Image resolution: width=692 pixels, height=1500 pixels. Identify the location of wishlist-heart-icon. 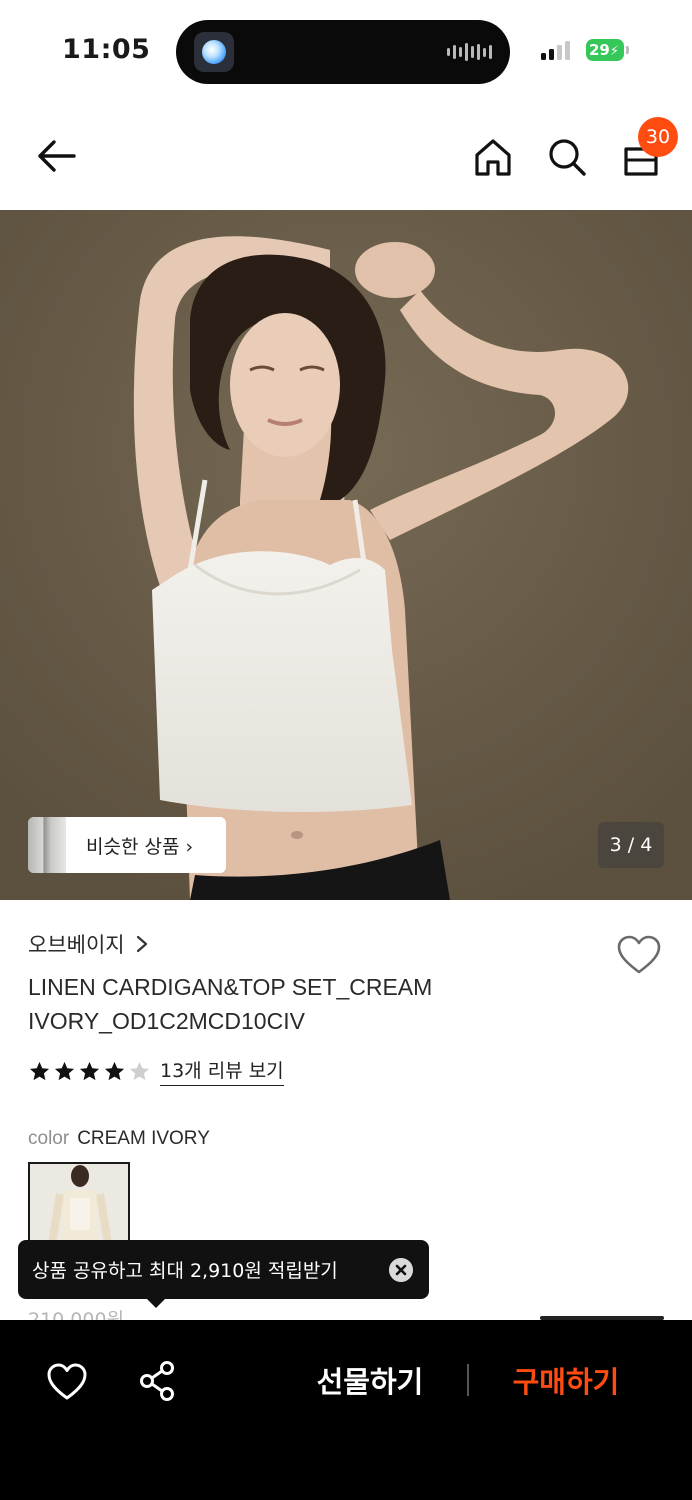
(639, 955).